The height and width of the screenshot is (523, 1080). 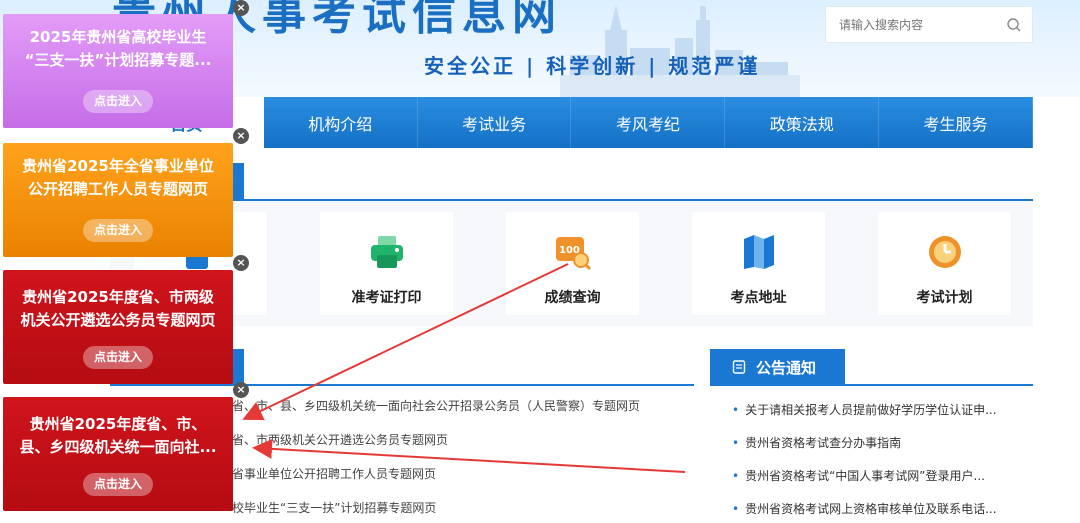 What do you see at coordinates (386, 298) in the screenshot?
I see `service-label: 准考证打印` at bounding box center [386, 298].